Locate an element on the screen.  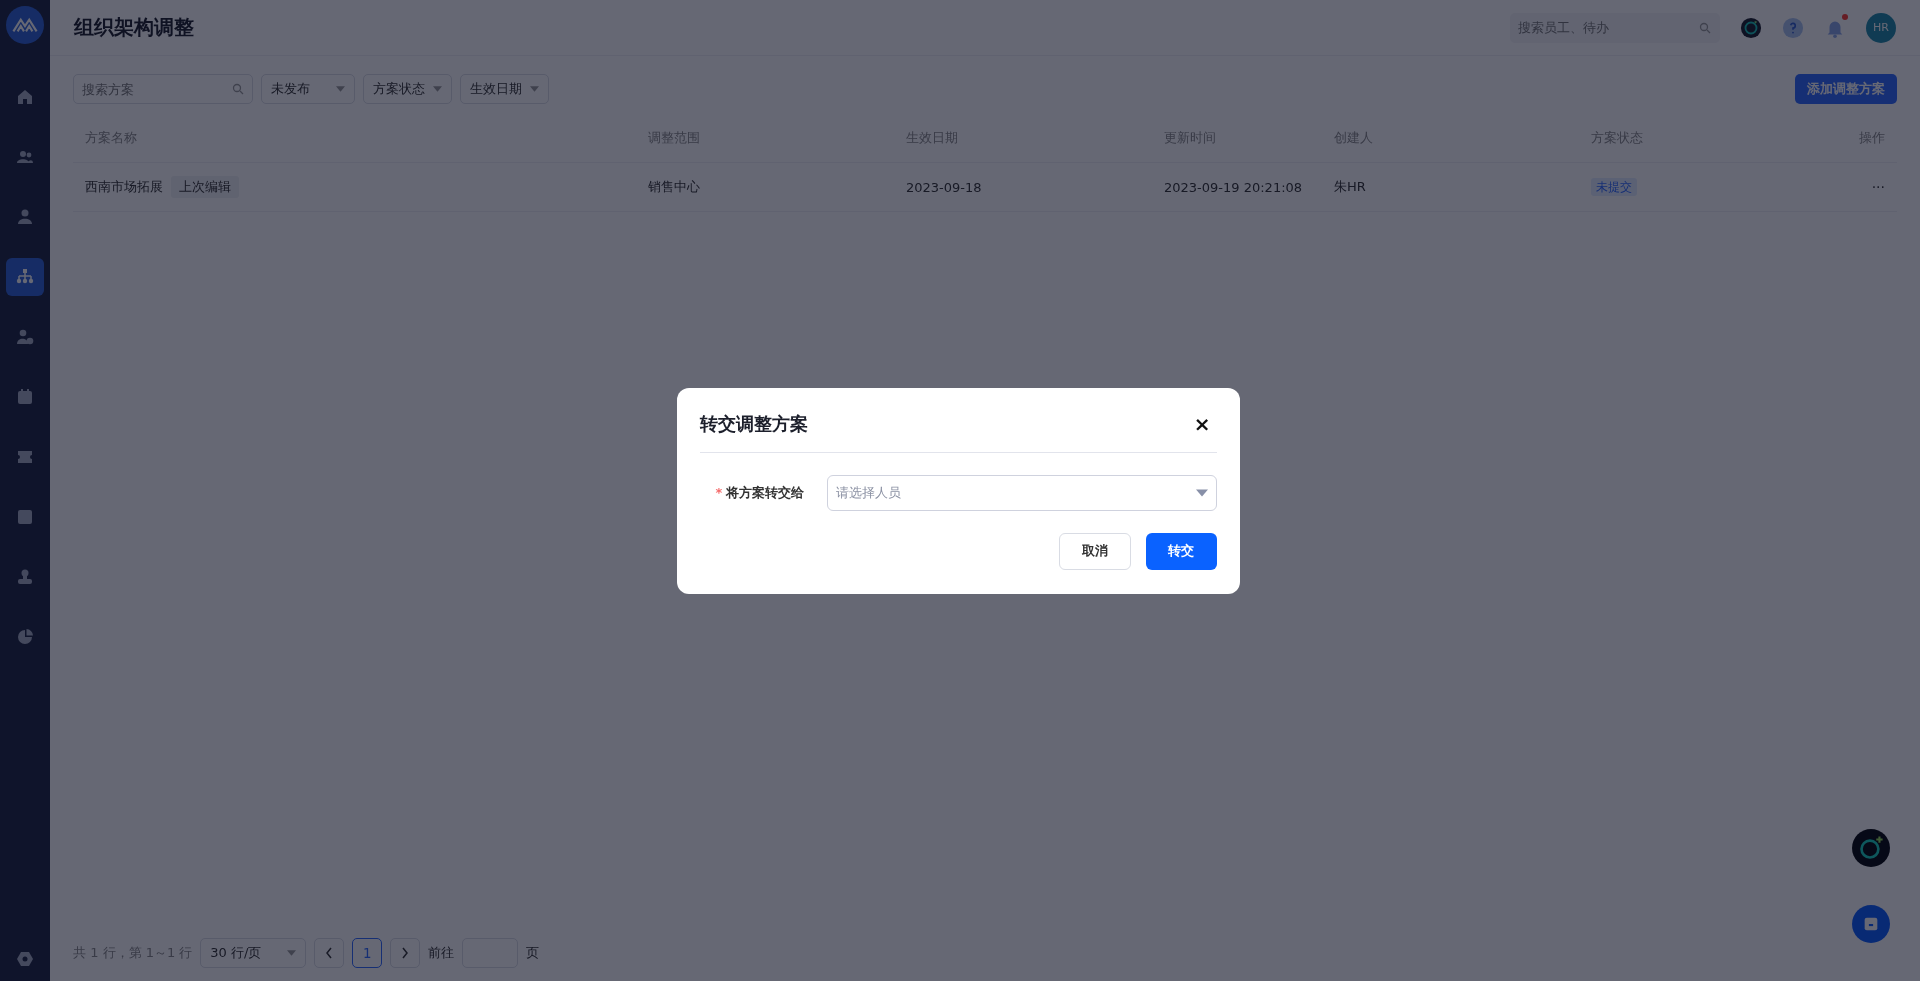
page-number-button: 1 is located at coordinates (367, 953).